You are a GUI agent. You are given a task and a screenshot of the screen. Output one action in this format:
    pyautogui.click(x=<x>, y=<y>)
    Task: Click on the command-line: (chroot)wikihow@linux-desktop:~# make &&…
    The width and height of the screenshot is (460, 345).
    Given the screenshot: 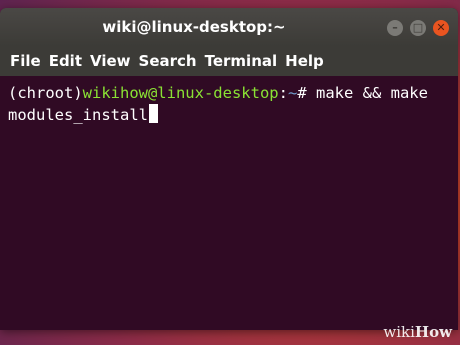 What is the action you would take?
    pyautogui.click(x=229, y=93)
    